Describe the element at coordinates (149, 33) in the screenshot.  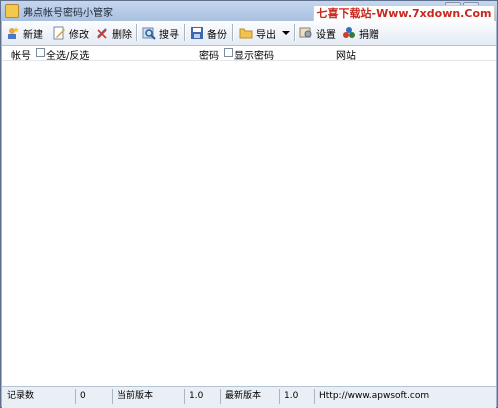
I see `search-icon` at that location.